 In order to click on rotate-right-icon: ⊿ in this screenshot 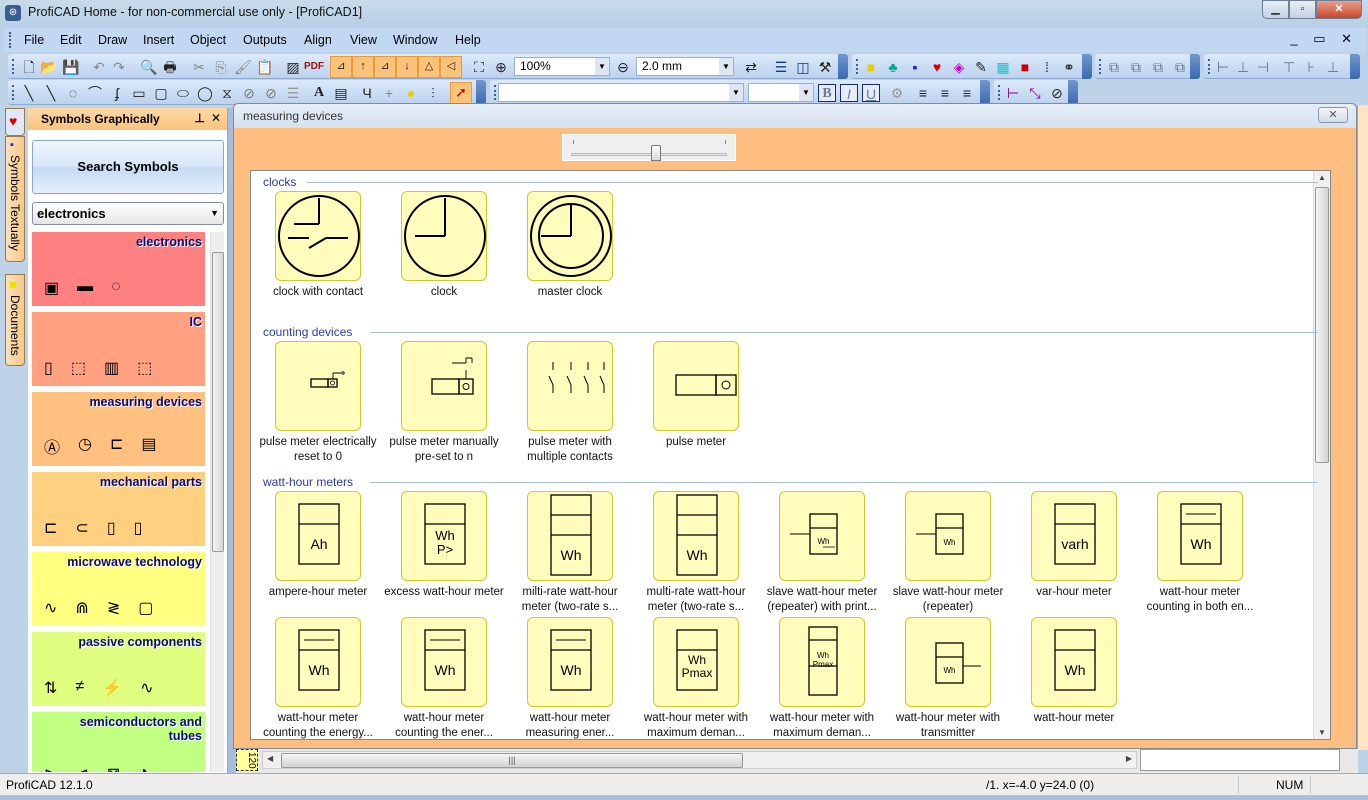, I will do `click(385, 67)`.